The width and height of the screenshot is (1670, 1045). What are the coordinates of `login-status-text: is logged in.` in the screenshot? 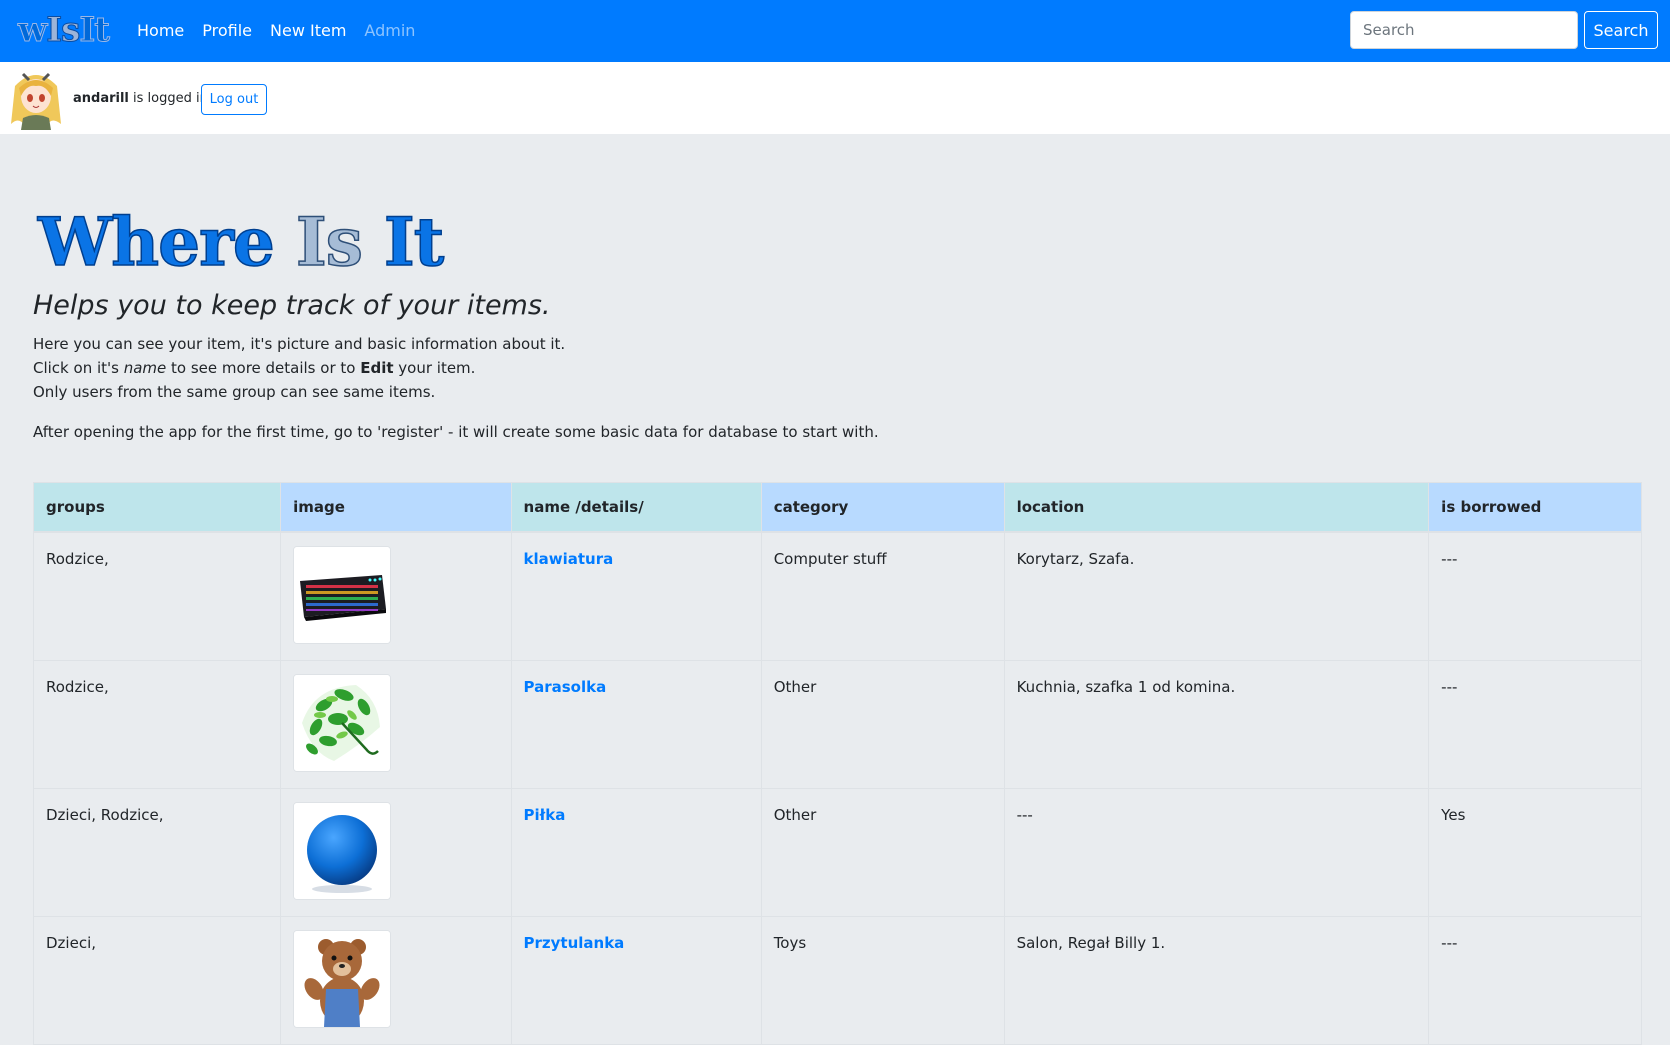 It's located at (170, 98).